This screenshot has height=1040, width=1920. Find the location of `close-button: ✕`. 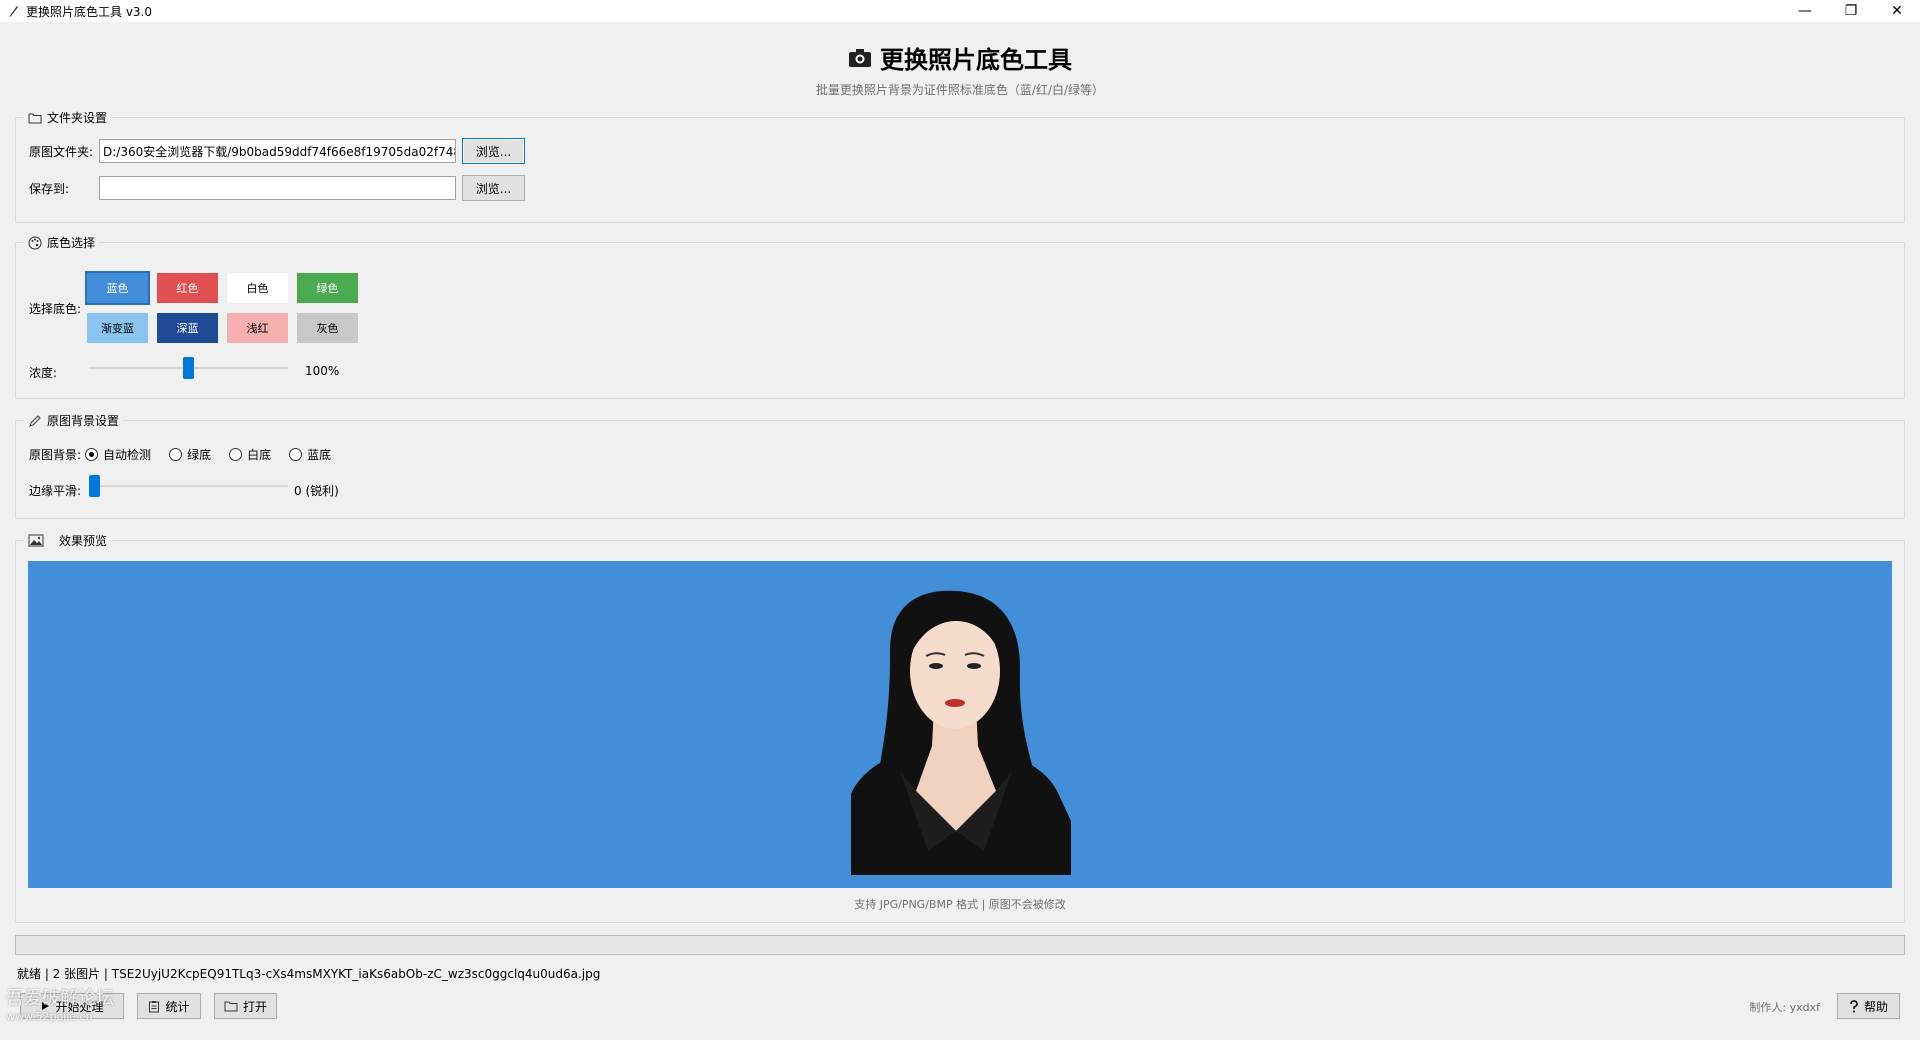

close-button: ✕ is located at coordinates (1897, 11).